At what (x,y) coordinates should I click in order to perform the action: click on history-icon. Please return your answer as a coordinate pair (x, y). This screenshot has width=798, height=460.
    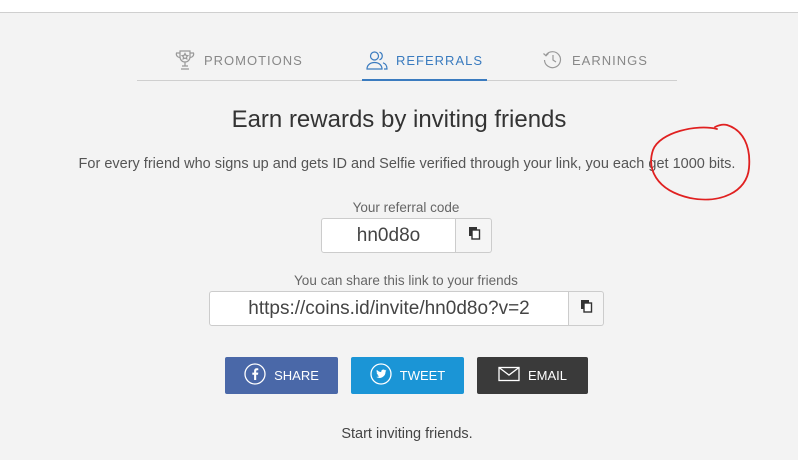
    Looking at the image, I should click on (553, 60).